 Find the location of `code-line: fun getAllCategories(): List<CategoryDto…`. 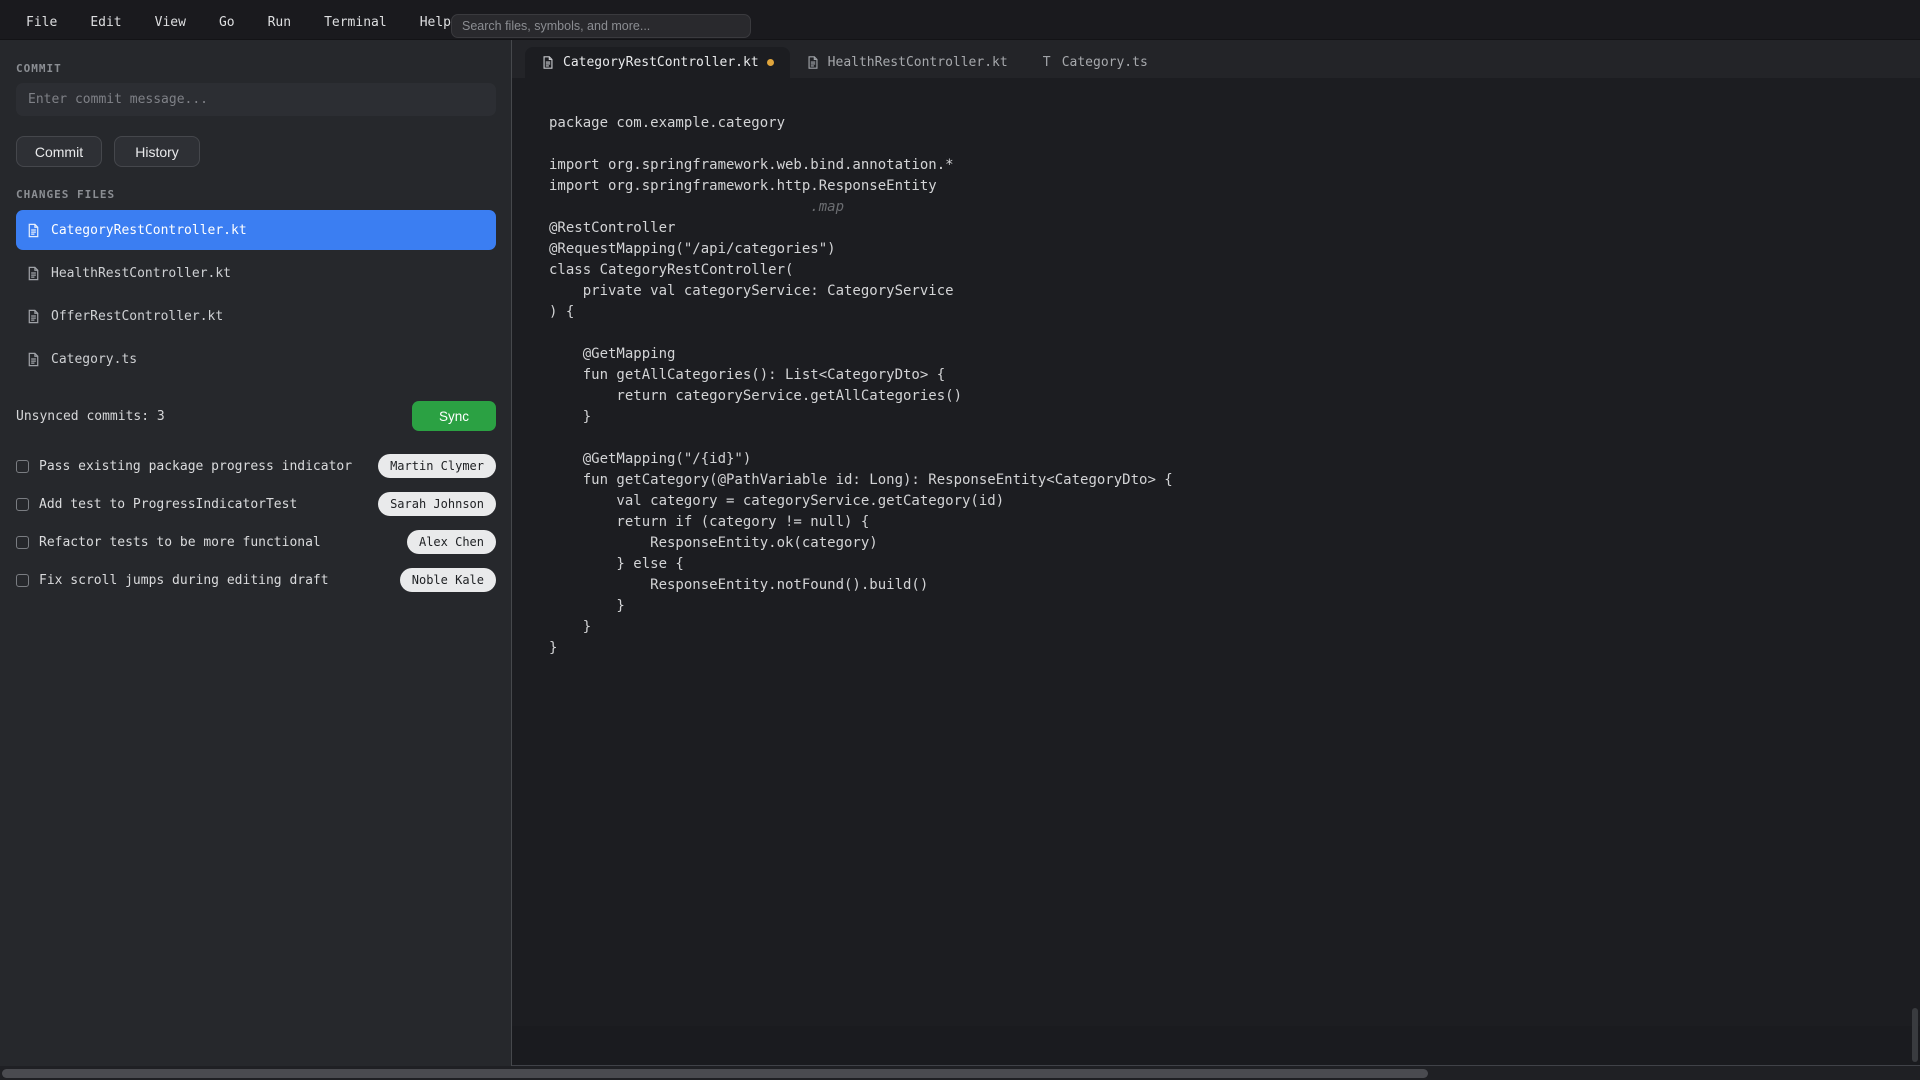

code-line: fun getAllCategories(): List<CategoryDto… is located at coordinates (747, 375).